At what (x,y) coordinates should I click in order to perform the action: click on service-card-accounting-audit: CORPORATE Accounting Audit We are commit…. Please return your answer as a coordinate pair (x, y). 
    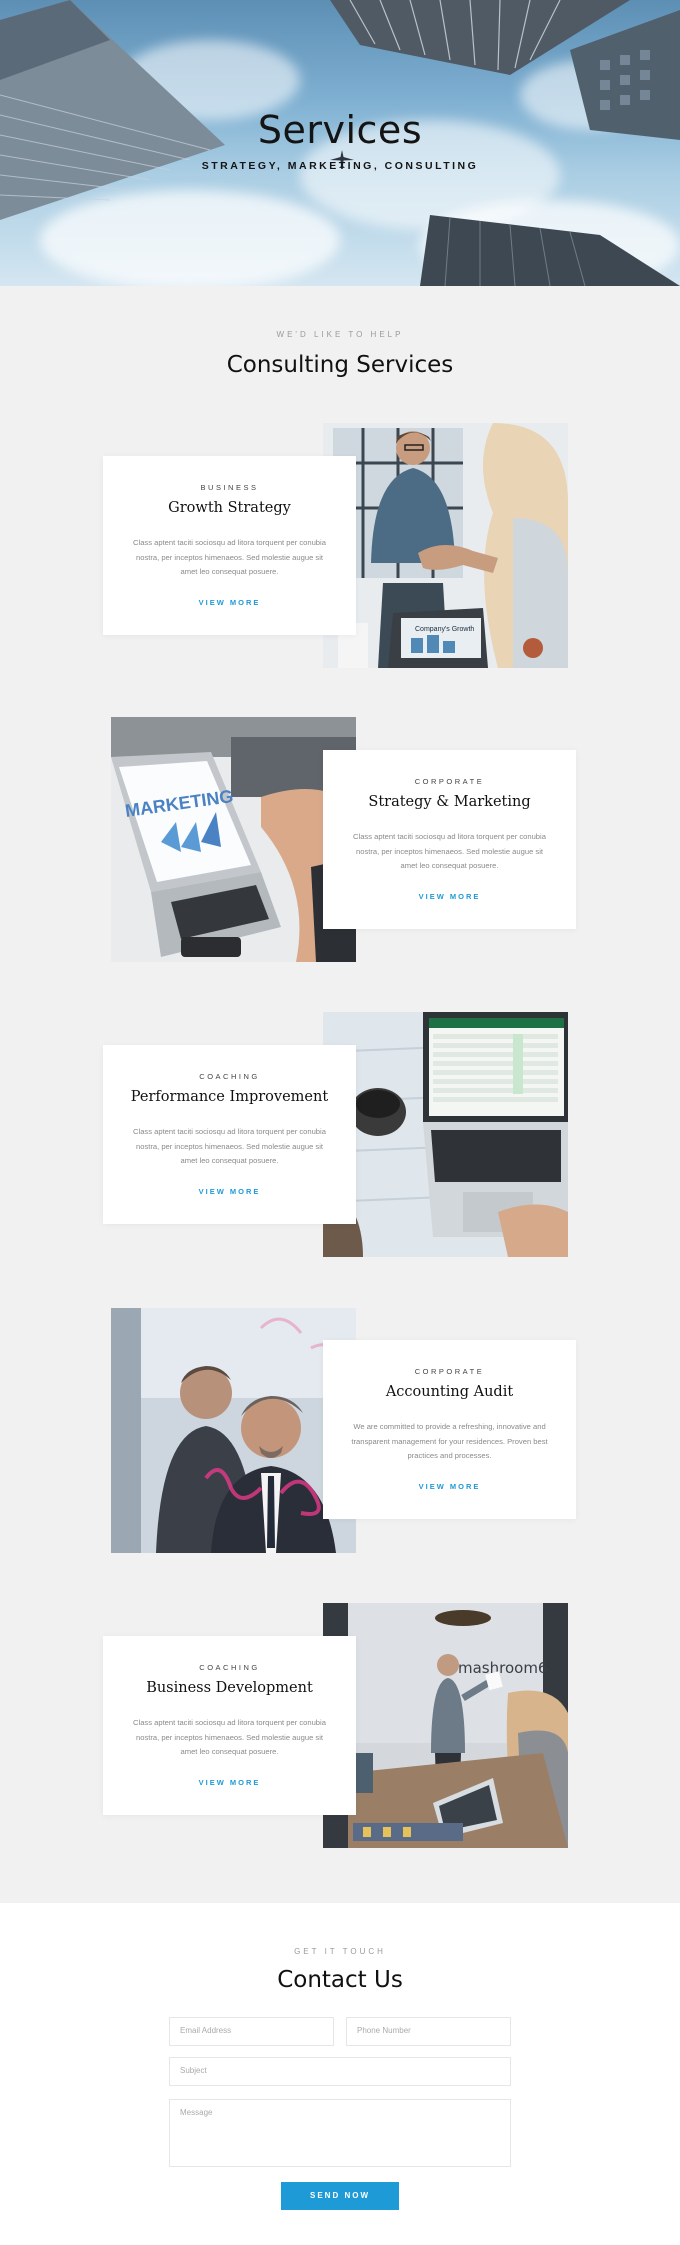
    Looking at the image, I should click on (449, 1429).